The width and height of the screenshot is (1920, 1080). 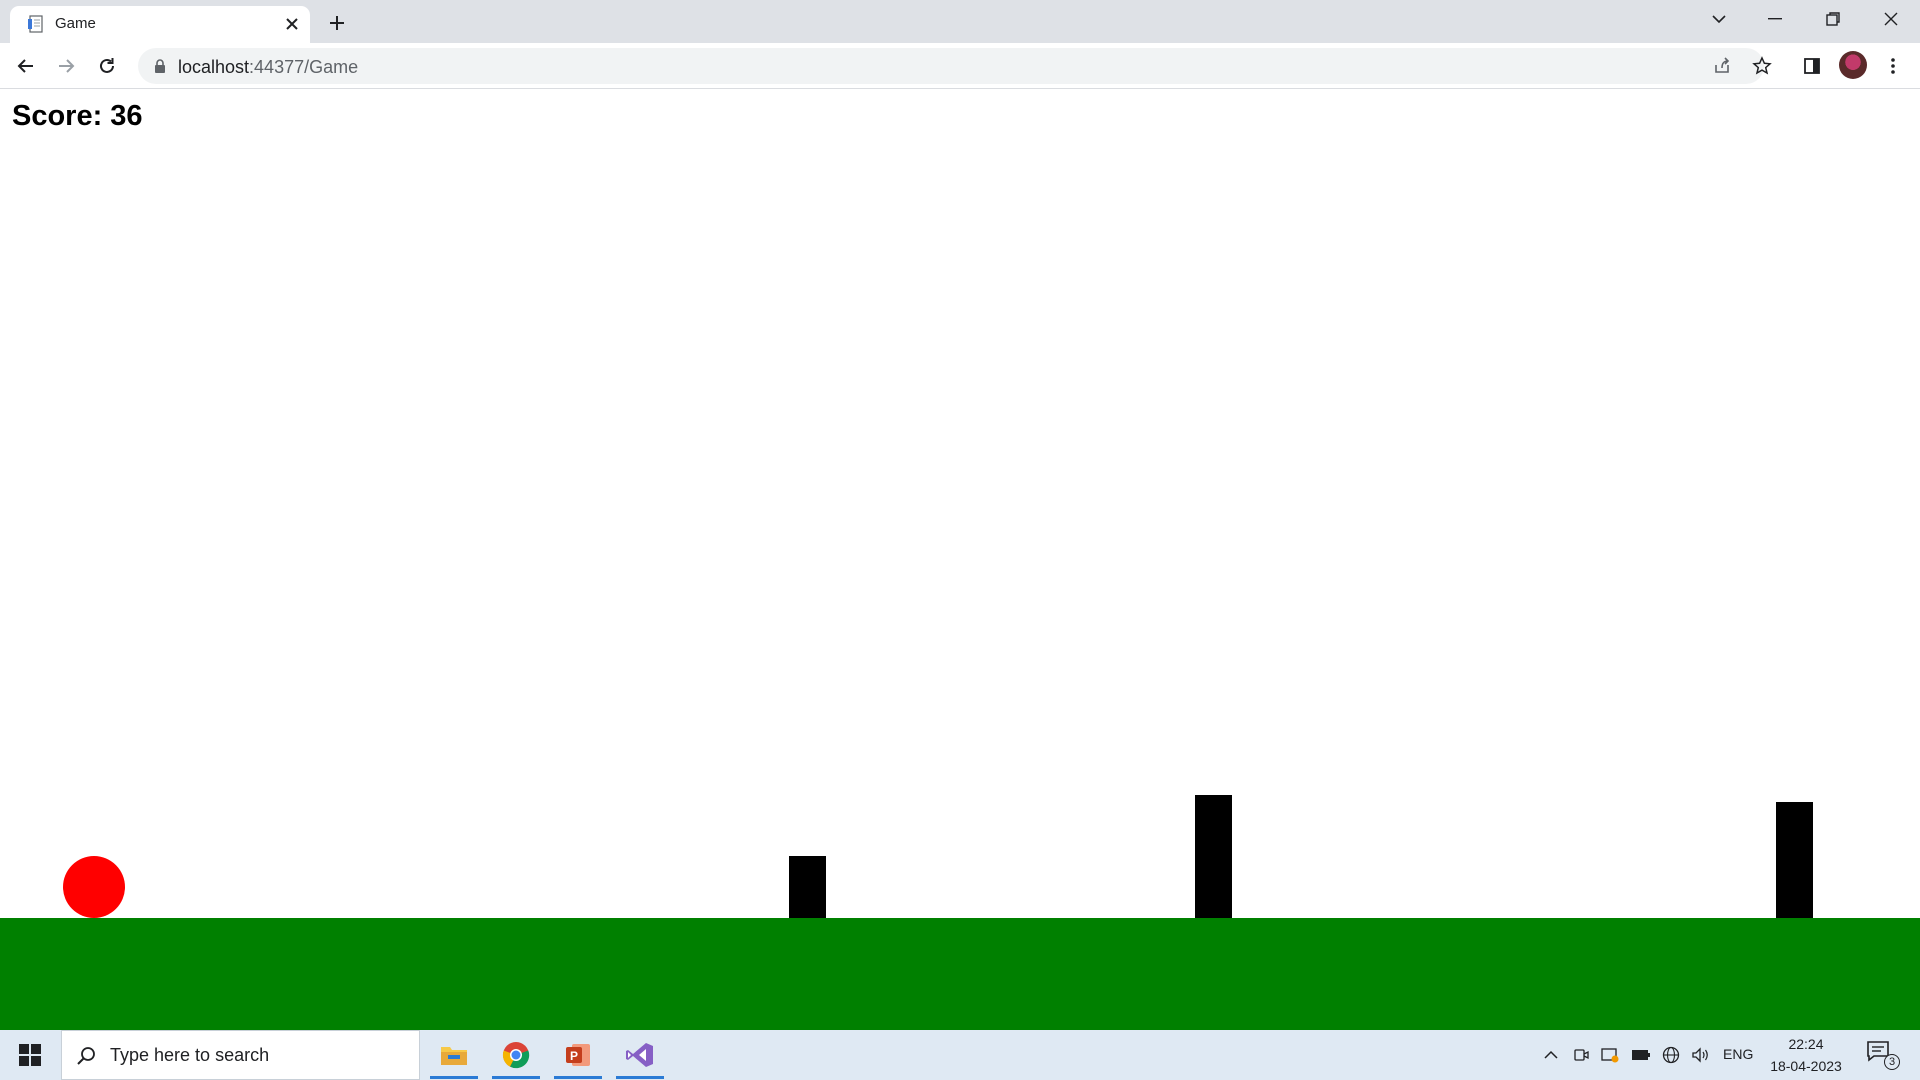 I want to click on search-placeholder: Type here to search, so click(x=190, y=1055).